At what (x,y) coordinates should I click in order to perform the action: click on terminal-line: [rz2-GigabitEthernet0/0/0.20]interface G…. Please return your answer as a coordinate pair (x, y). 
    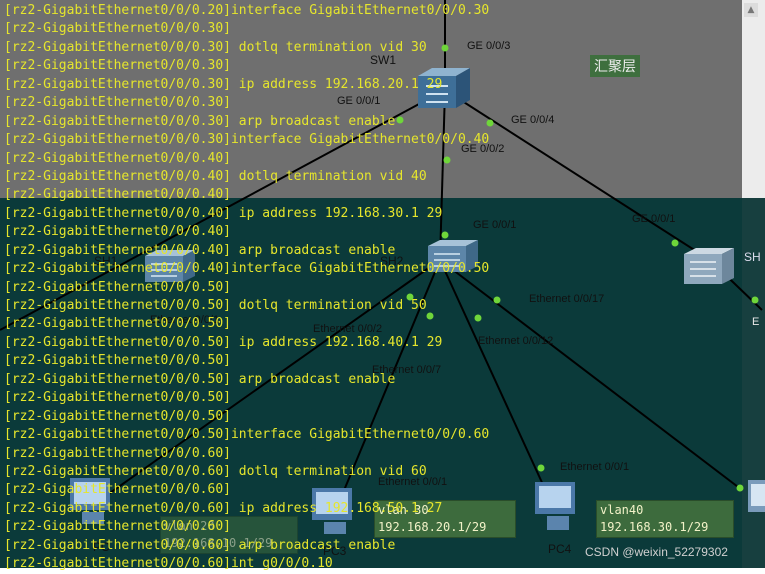
    Looking at the image, I should click on (247, 10).